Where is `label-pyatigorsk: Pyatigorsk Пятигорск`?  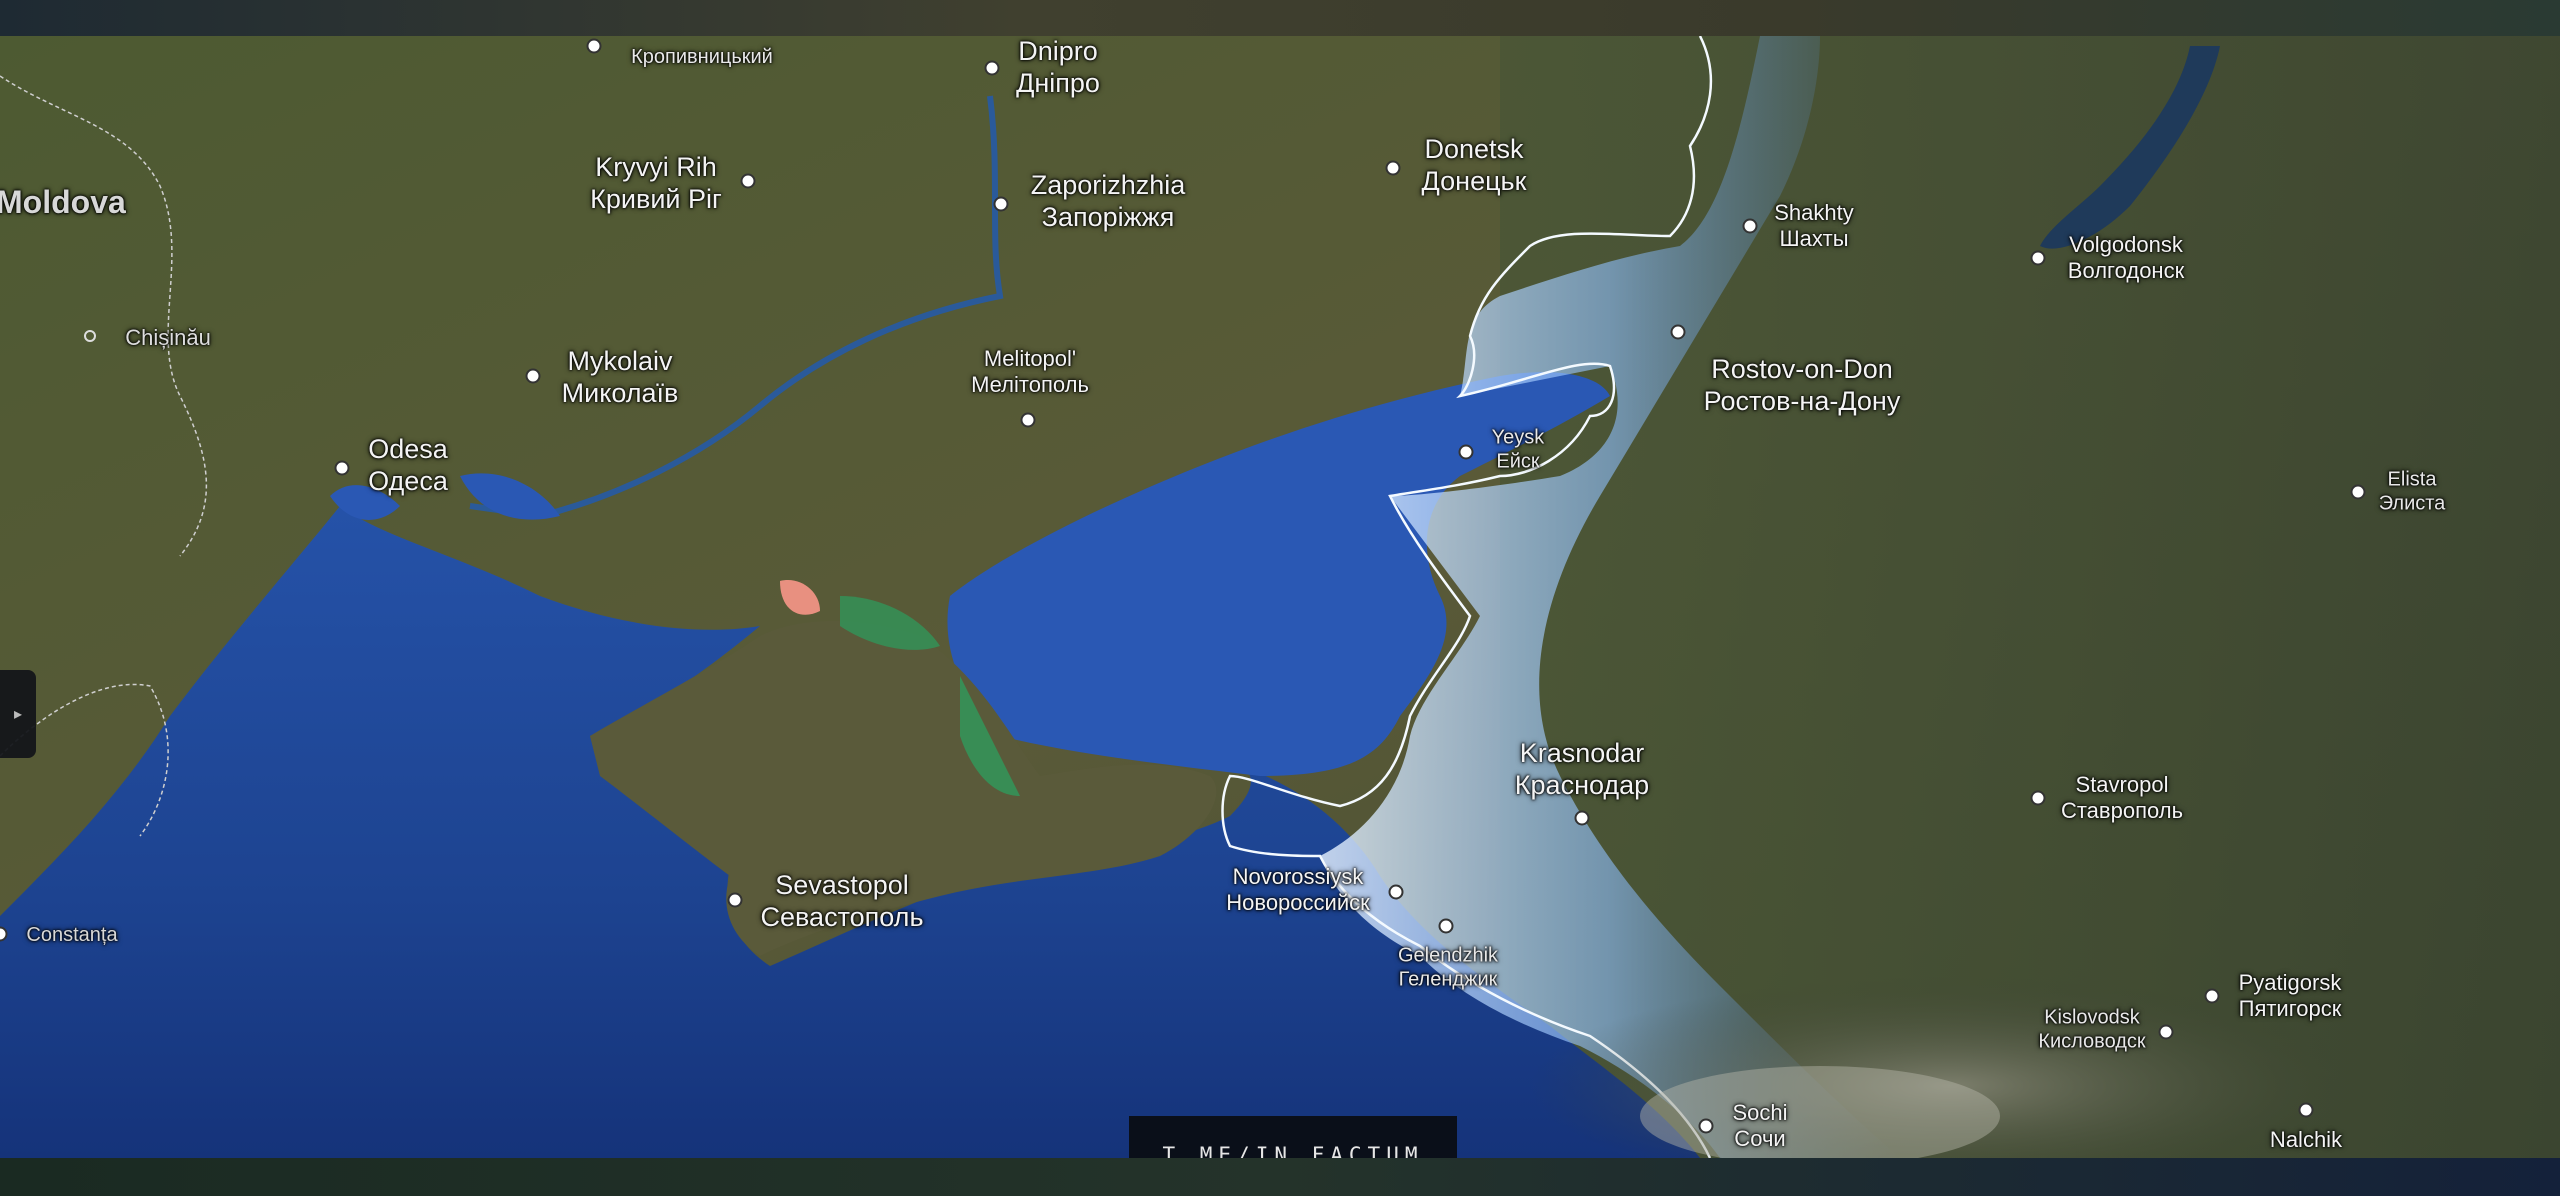 label-pyatigorsk: Pyatigorsk Пятигорск is located at coordinates (2290, 996).